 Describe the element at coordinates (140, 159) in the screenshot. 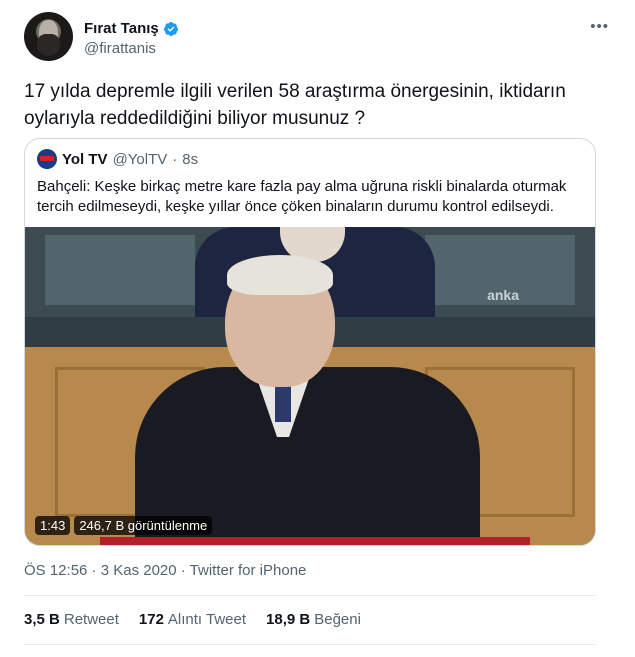

I see `quoted-author-handle: @YolTV` at that location.